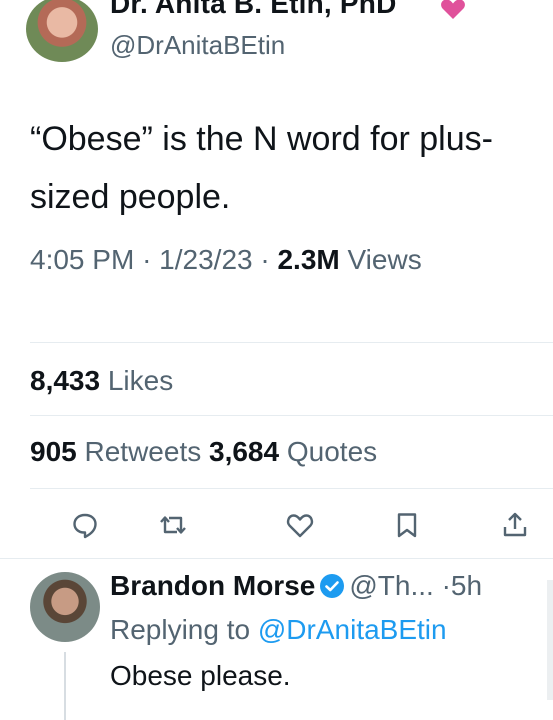 Image resolution: width=553 pixels, height=720 pixels. I want to click on quotes-label: Quotes, so click(332, 451).